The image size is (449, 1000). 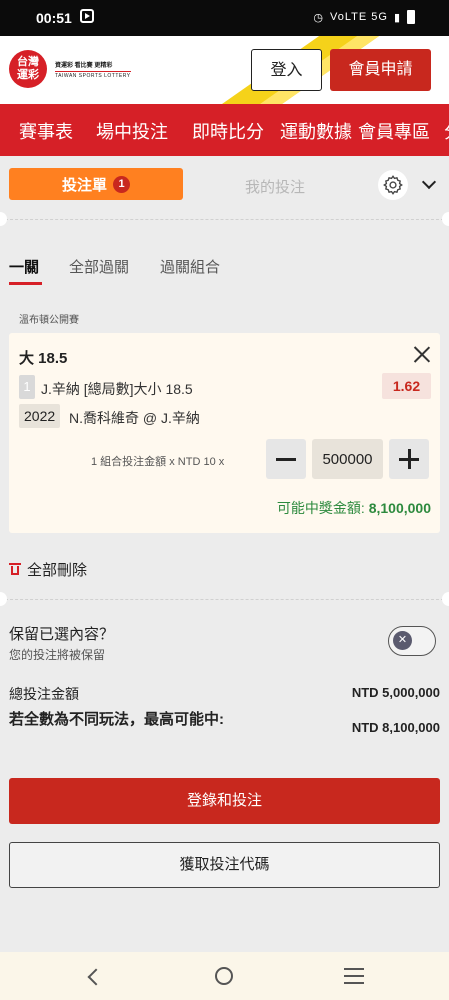 I want to click on match-code: 2022, so click(x=40, y=416).